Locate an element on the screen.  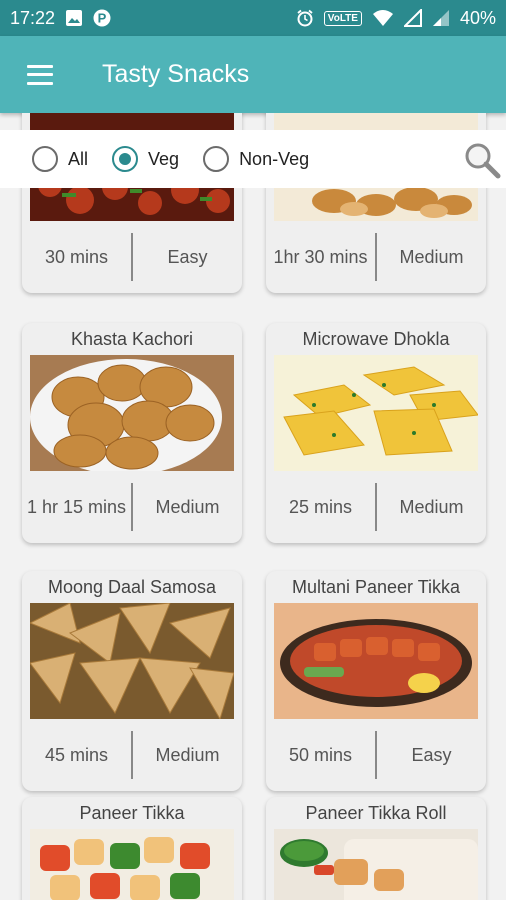
hamburger-icon is located at coordinates (40, 74).